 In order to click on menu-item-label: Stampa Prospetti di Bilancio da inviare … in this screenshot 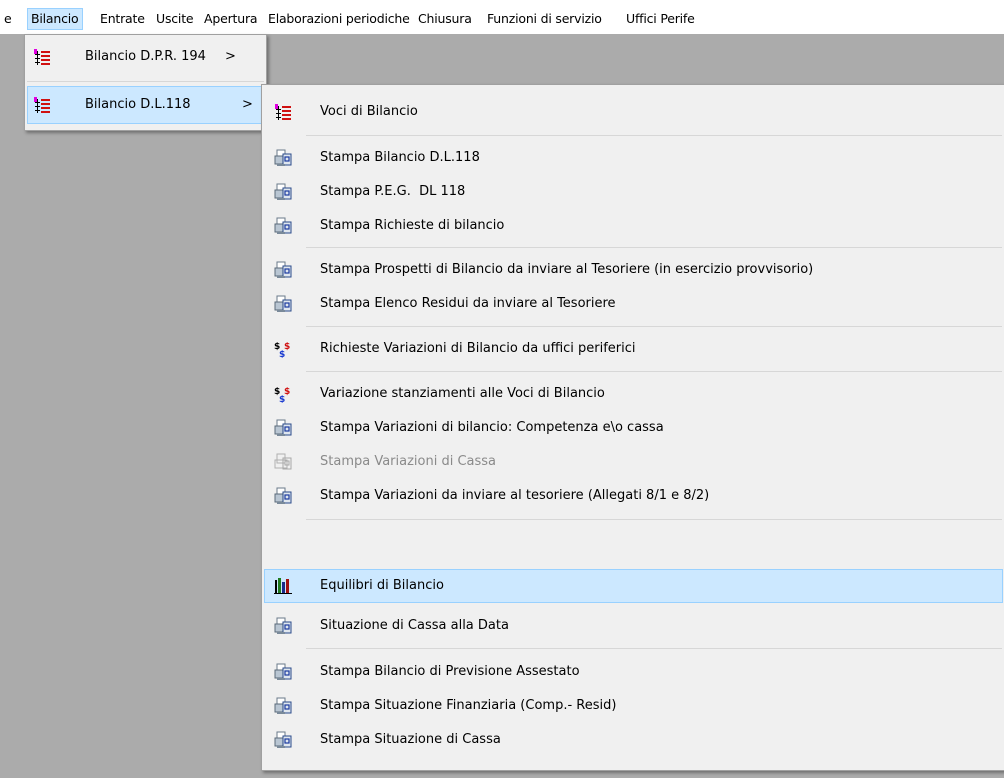, I will do `click(567, 269)`.